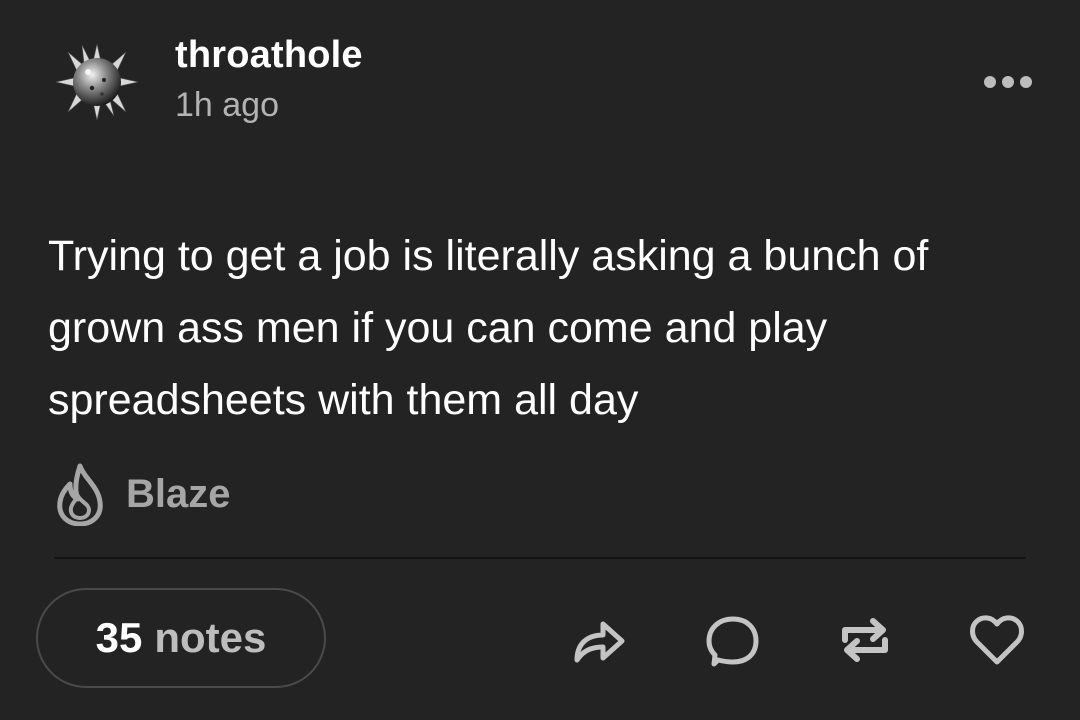 This screenshot has width=1080, height=720. Describe the element at coordinates (80, 494) in the screenshot. I see `flame-icon` at that location.